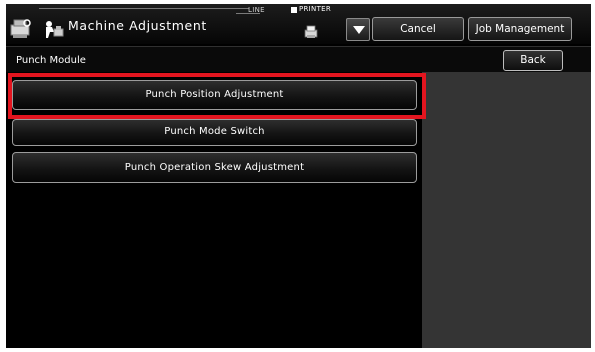  I want to click on breadcrumb-label: Punch Module, so click(51, 60).